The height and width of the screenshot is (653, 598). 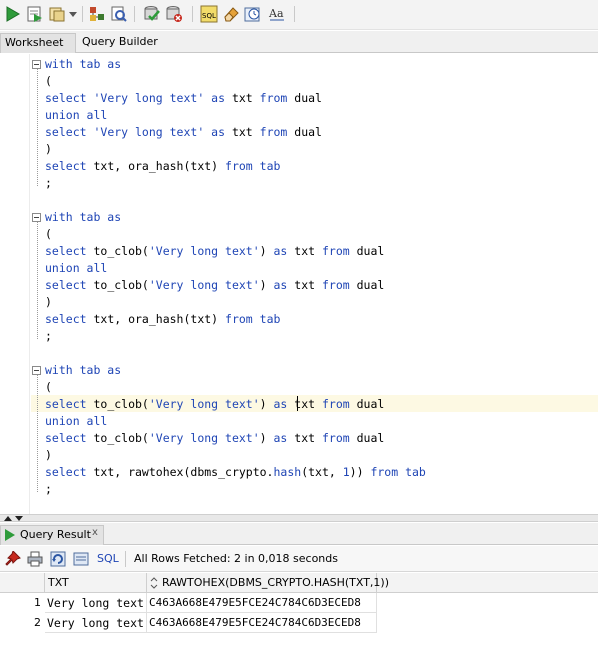 I want to click on fold-guide, so click(x=37, y=127).